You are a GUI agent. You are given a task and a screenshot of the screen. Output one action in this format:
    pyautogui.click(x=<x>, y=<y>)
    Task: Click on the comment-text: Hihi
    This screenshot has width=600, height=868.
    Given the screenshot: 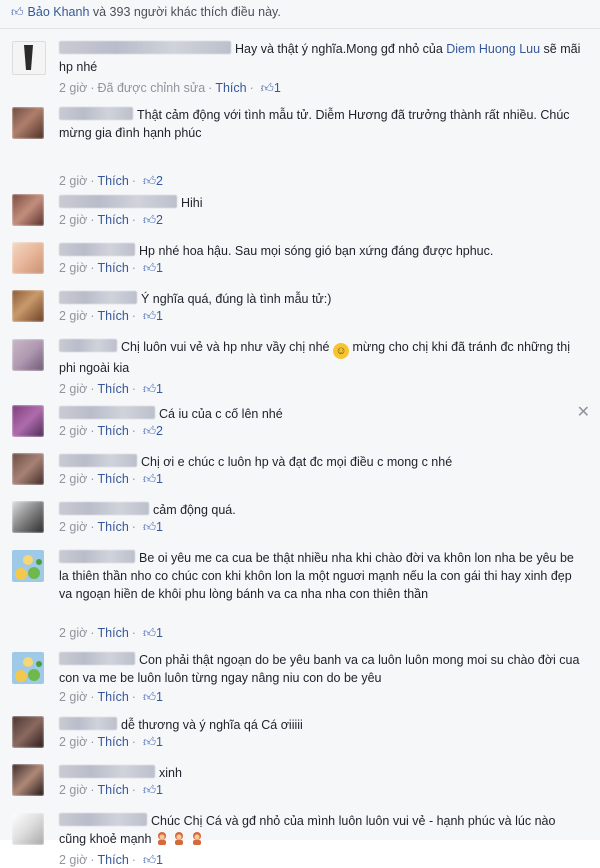 What is the action you would take?
    pyautogui.click(x=192, y=203)
    